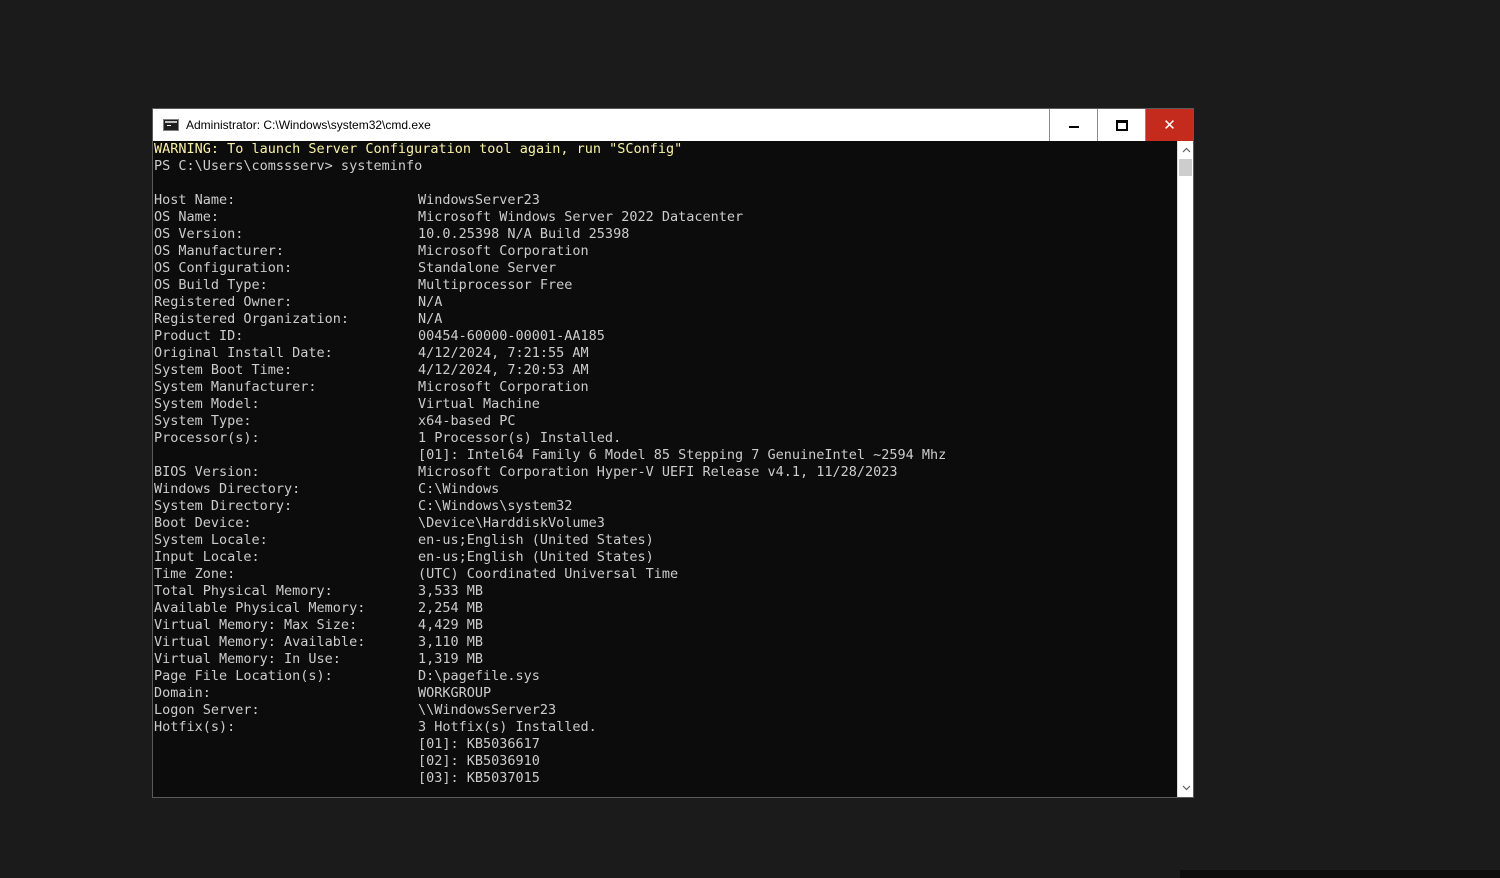 This screenshot has height=878, width=1500. What do you see at coordinates (211, 285) in the screenshot?
I see `sysinfo-label: OS Build Type:` at bounding box center [211, 285].